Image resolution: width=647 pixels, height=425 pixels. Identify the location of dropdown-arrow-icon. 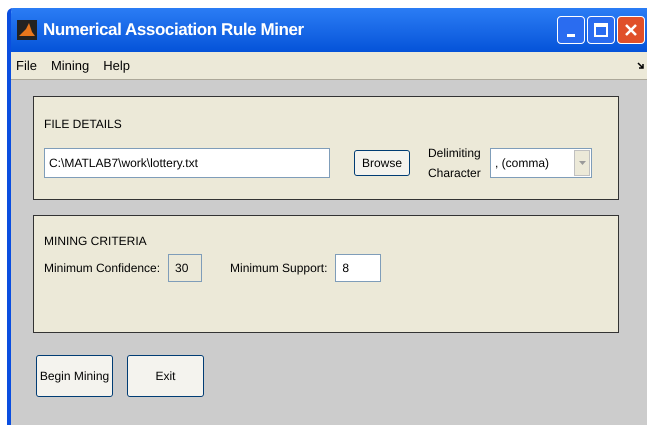
(582, 163).